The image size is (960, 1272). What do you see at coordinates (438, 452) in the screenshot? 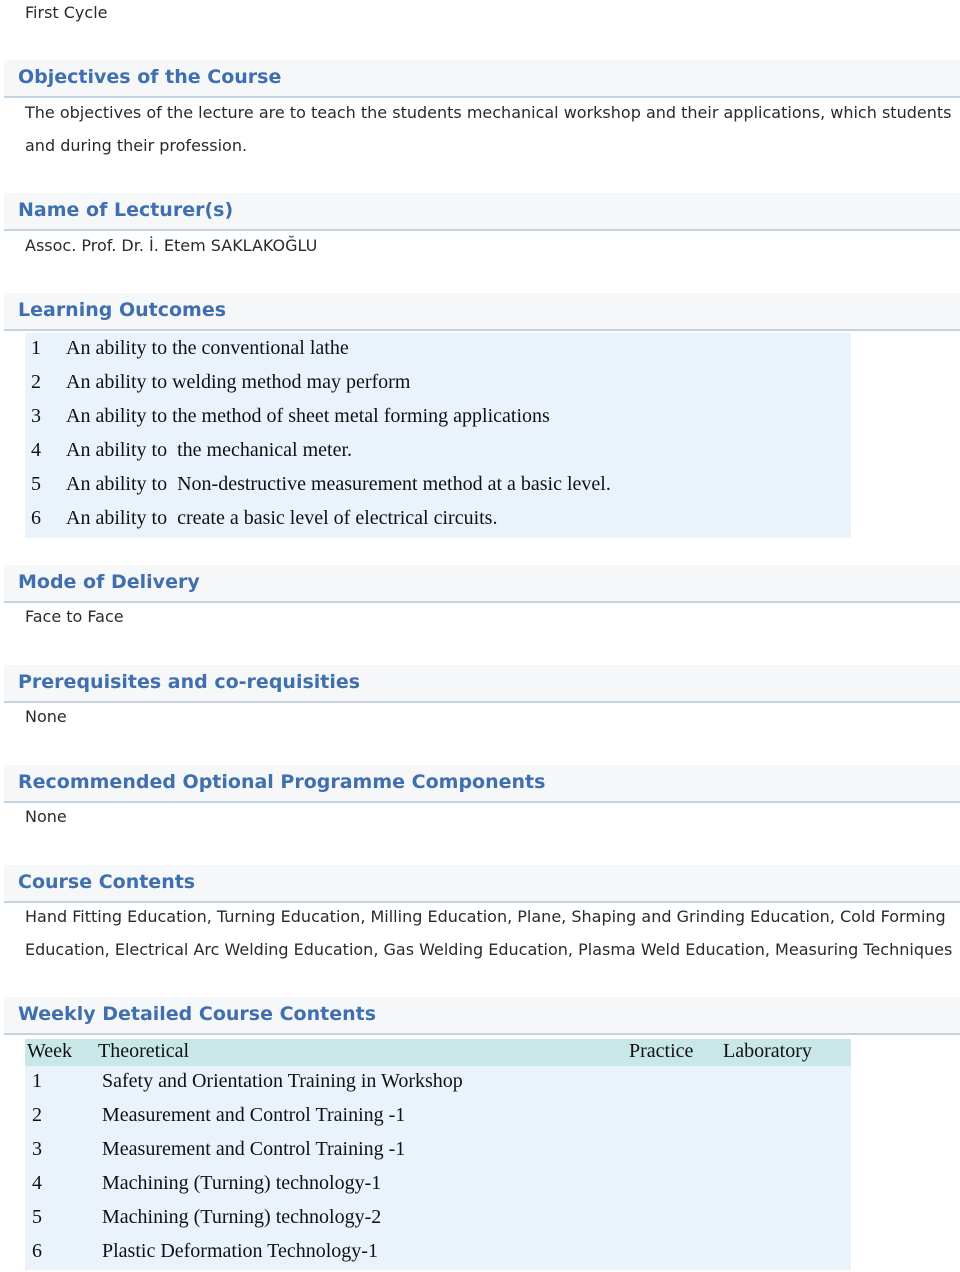
I see `outcome-row: 4 An ability to the mechanical meter.` at bounding box center [438, 452].